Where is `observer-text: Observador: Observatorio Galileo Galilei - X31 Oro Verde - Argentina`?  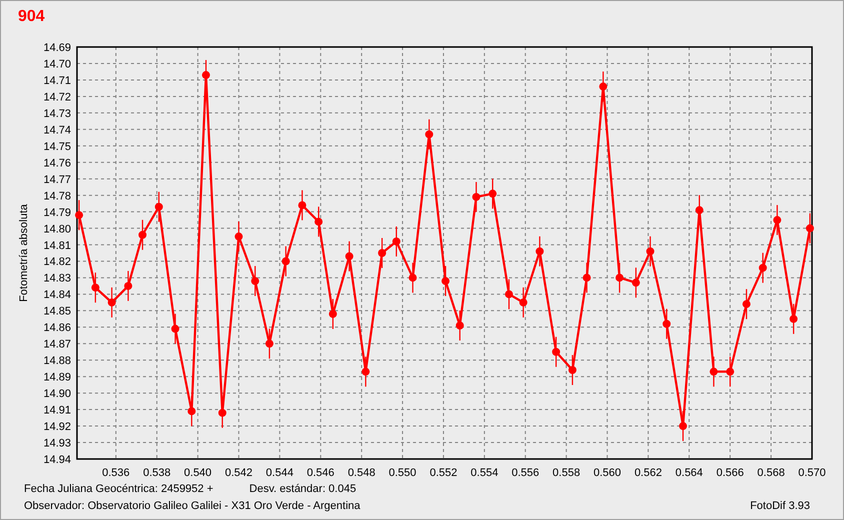 observer-text: Observador: Observatorio Galileo Galilei - X31 Oro Verde - Argentina is located at coordinates (192, 506).